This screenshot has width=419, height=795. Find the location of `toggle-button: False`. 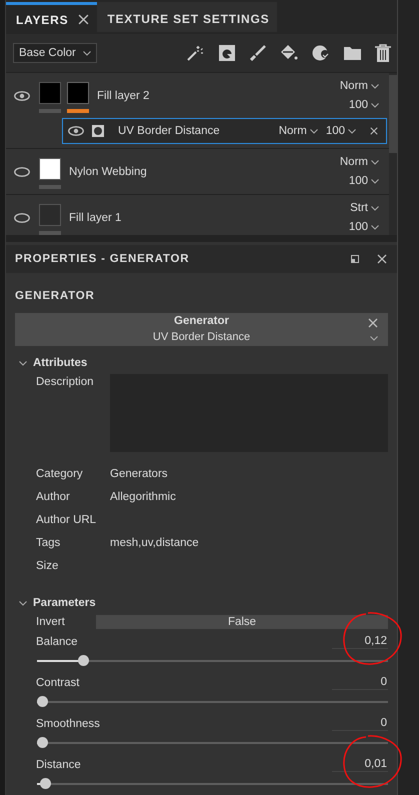

toggle-button: False is located at coordinates (242, 622).